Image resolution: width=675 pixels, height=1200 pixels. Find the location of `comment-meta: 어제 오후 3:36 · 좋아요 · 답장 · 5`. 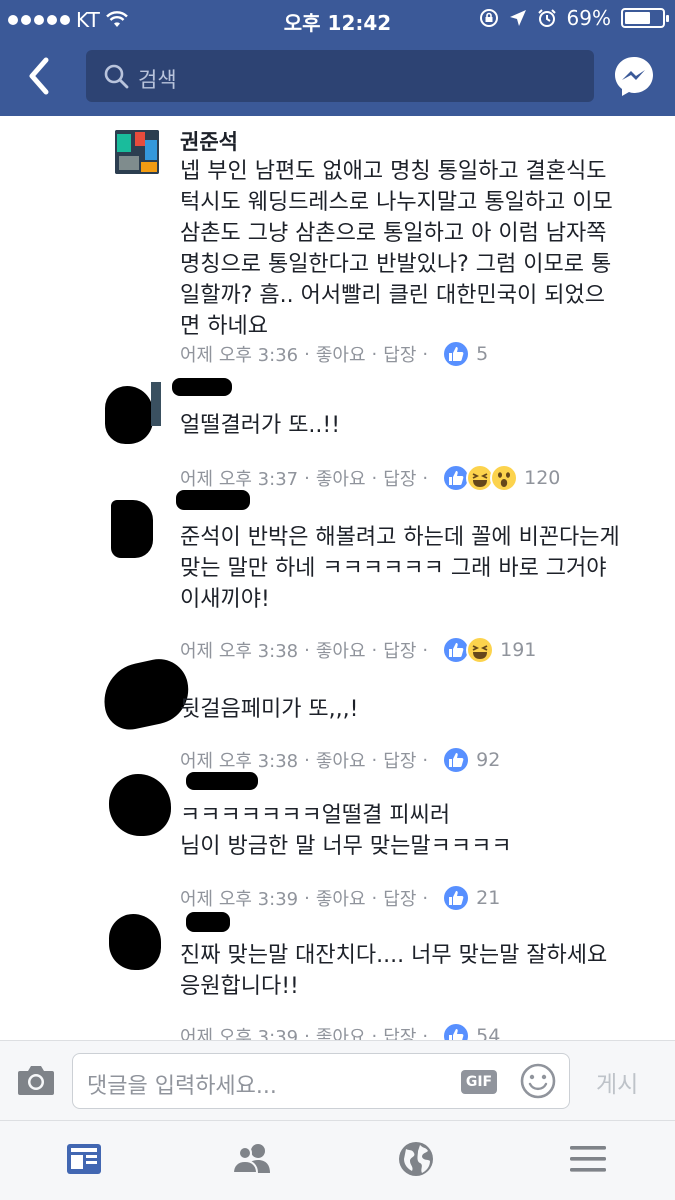

comment-meta: 어제 오후 3:36 · 좋아요 · 답장 · 5 is located at coordinates (334, 354).